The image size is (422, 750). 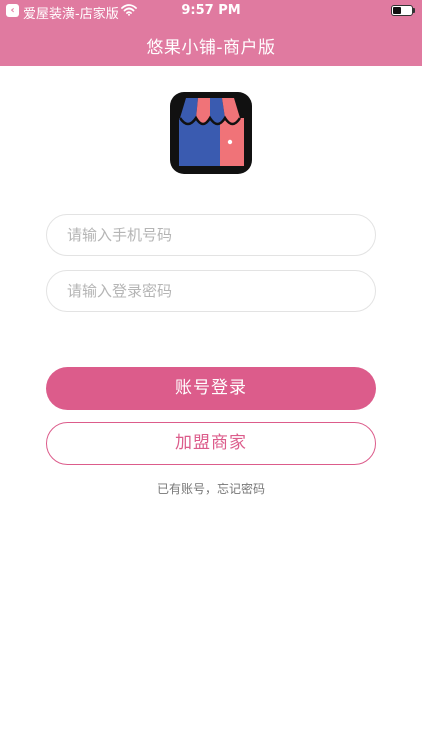 I want to click on battery-icon, so click(x=402, y=10).